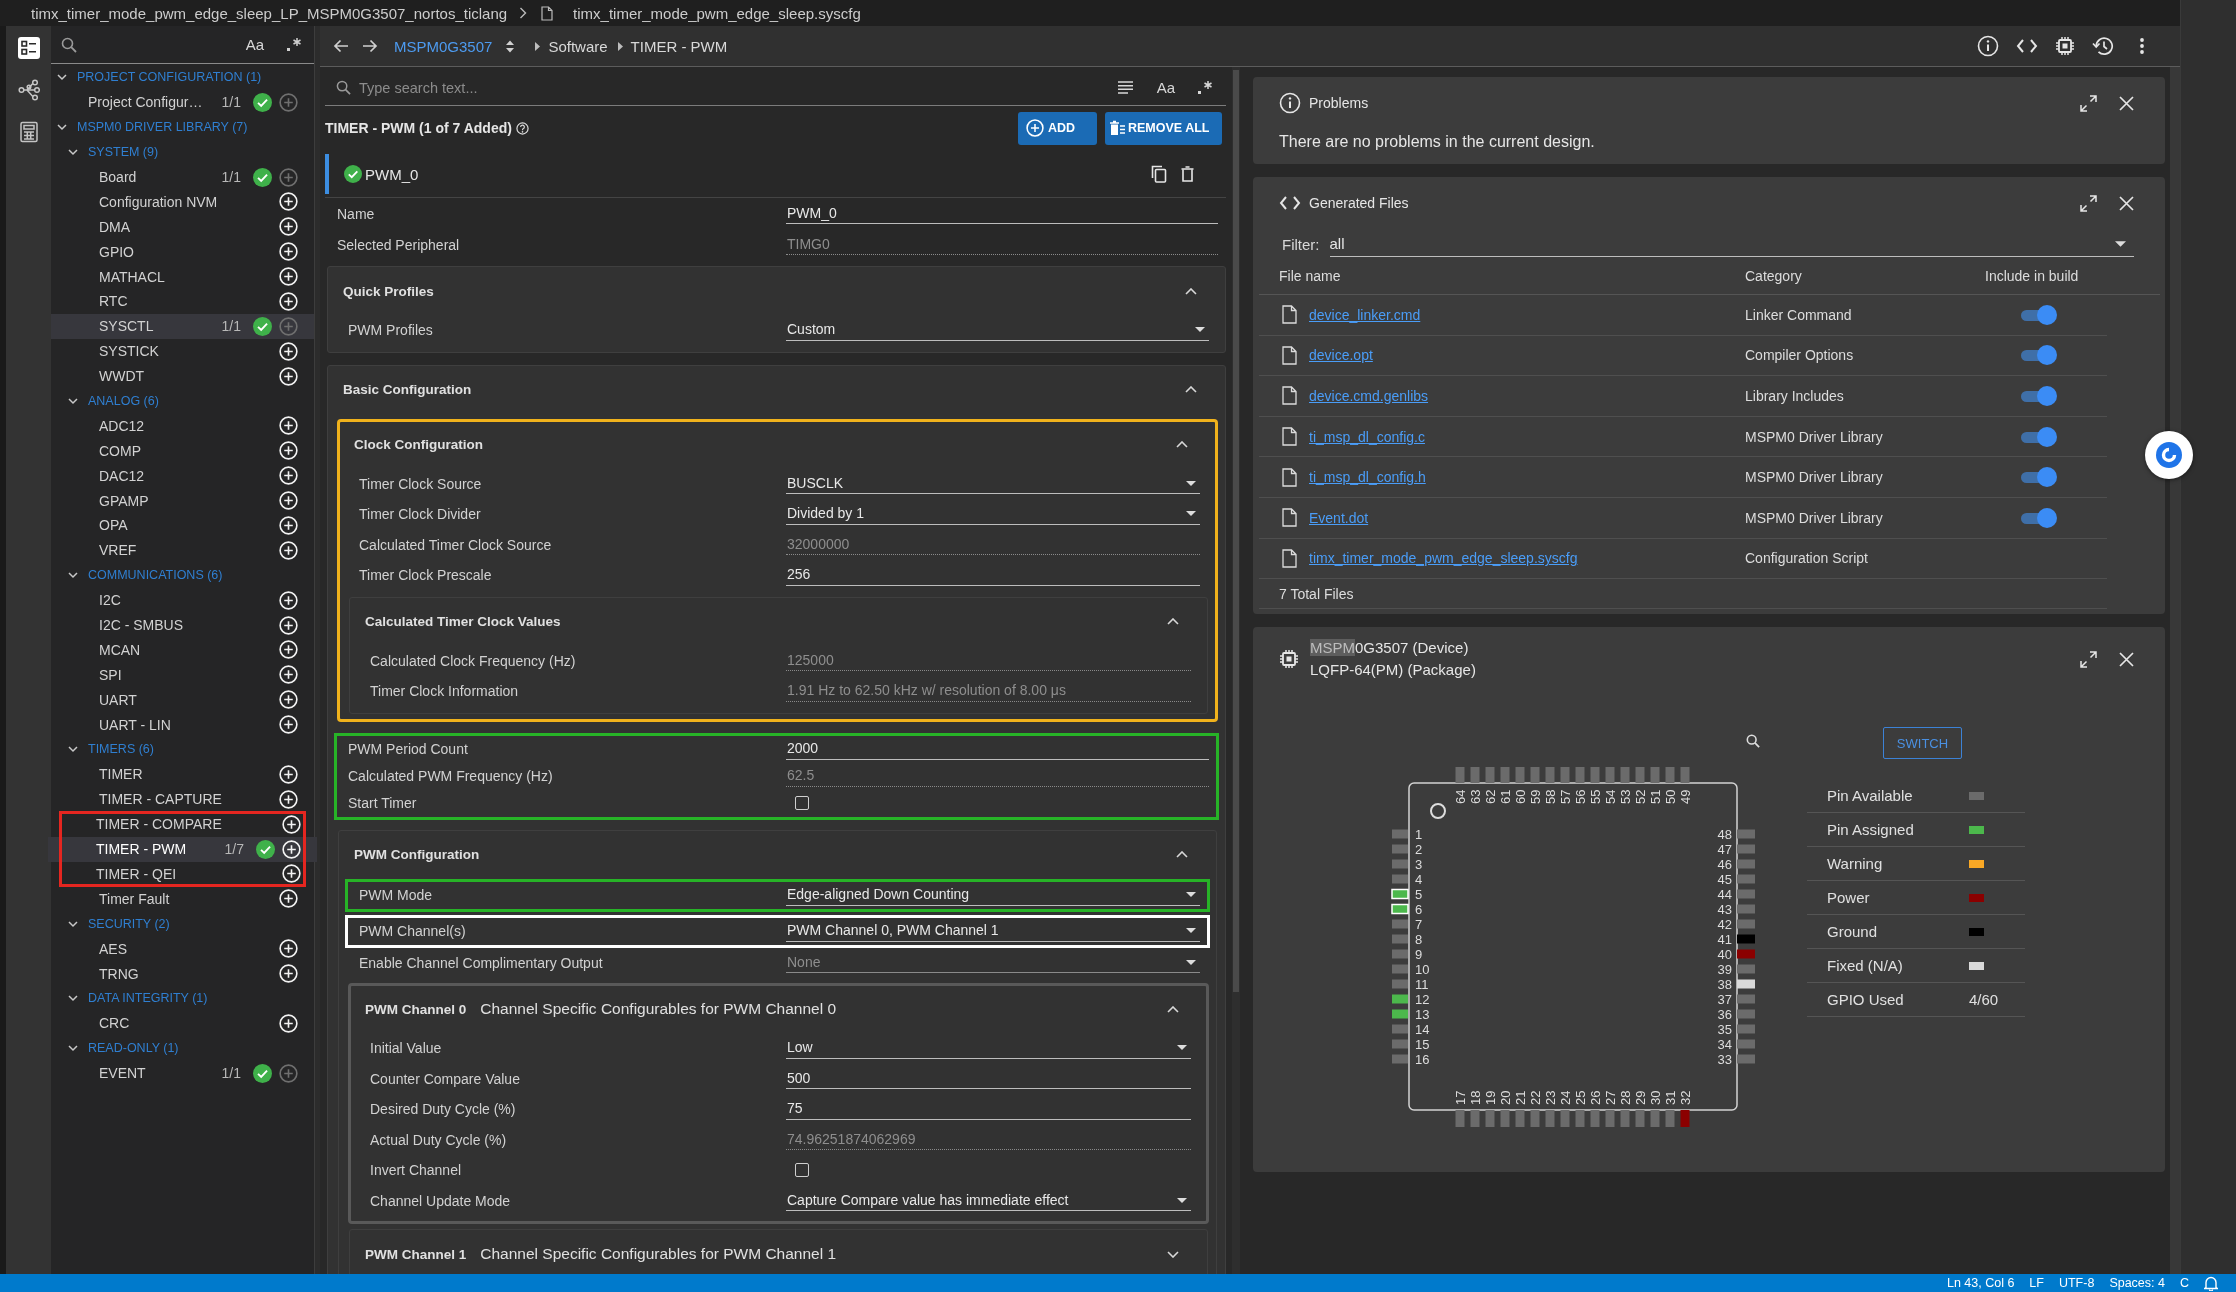 The image size is (2236, 1292). What do you see at coordinates (182, 501) in the screenshot?
I see `tree-item: GPAMP` at bounding box center [182, 501].